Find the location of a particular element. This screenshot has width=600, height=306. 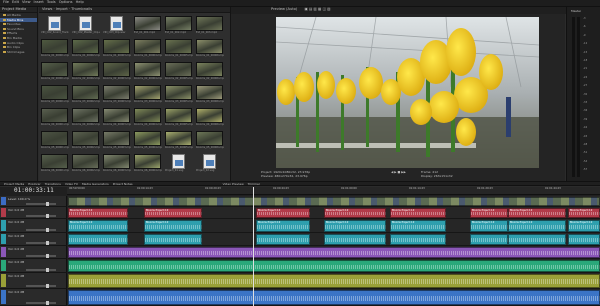

window-tab: Explorer is located at coordinates (34, 183).